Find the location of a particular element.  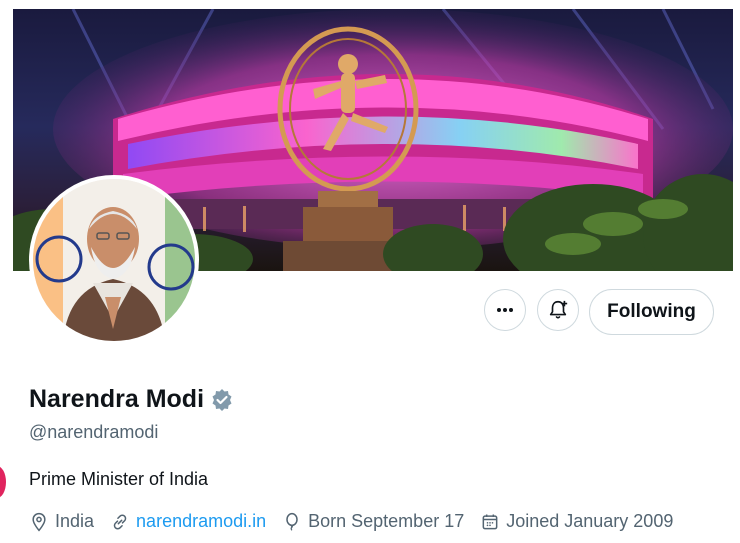

joined-item: Joined January 2009 is located at coordinates (576, 521).